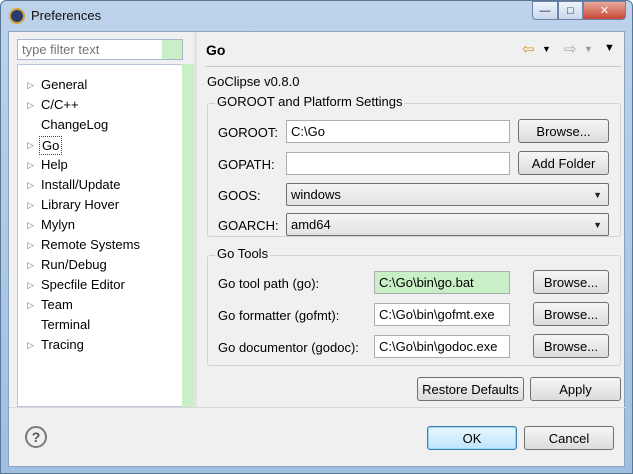  I want to click on tree-item-run-debug: ▷ Run/Debug, so click(100, 265).